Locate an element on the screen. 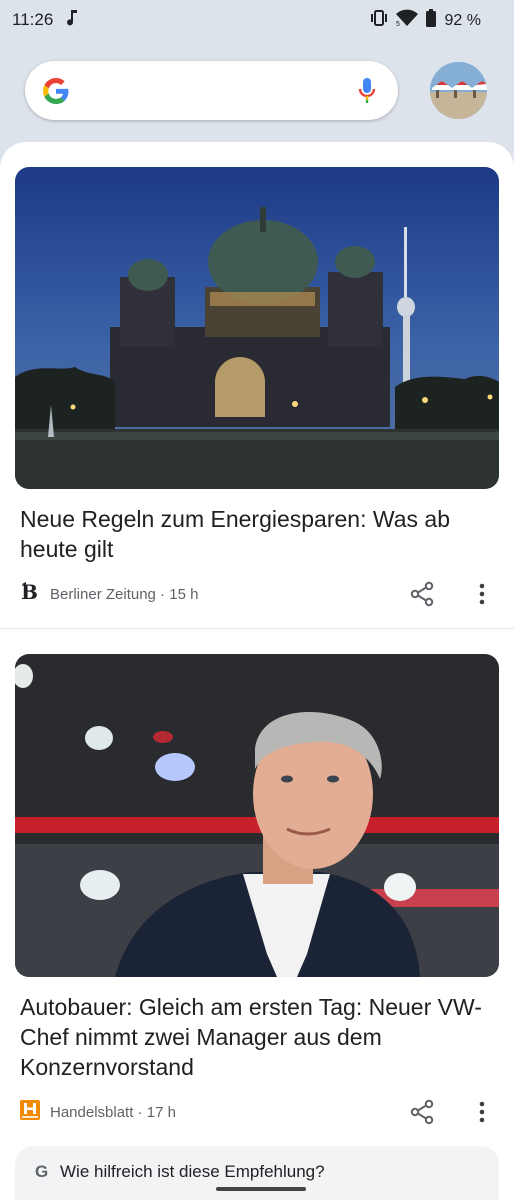 The image size is (514, 1200). mic-icon is located at coordinates (367, 93).